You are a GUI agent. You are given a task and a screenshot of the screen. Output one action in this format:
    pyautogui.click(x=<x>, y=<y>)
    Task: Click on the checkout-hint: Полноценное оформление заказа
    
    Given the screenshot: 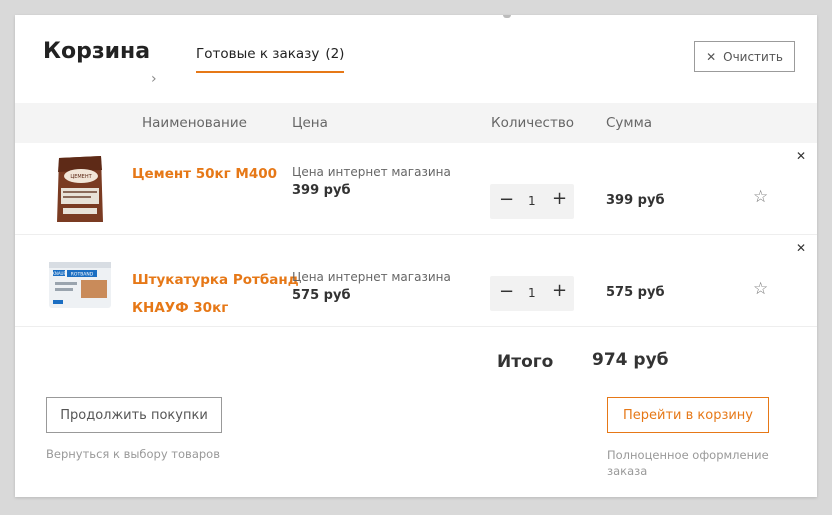 What is the action you would take?
    pyautogui.click(x=688, y=463)
    